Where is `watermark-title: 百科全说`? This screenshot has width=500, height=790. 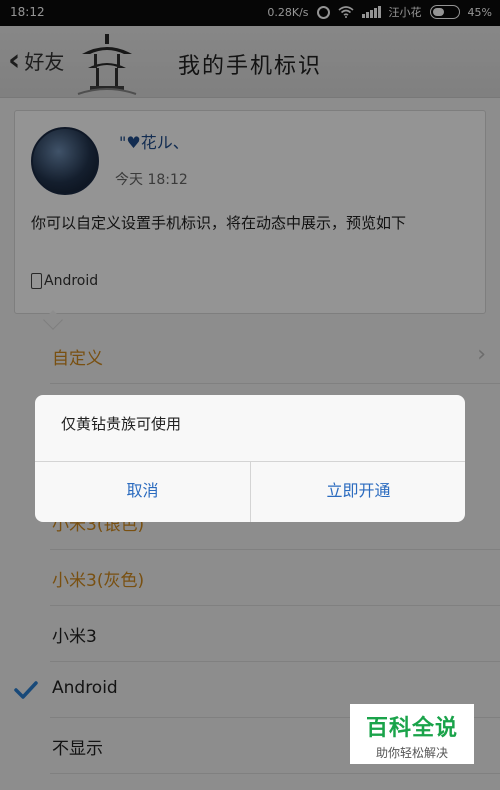 watermark-title: 百科全说 is located at coordinates (411, 728).